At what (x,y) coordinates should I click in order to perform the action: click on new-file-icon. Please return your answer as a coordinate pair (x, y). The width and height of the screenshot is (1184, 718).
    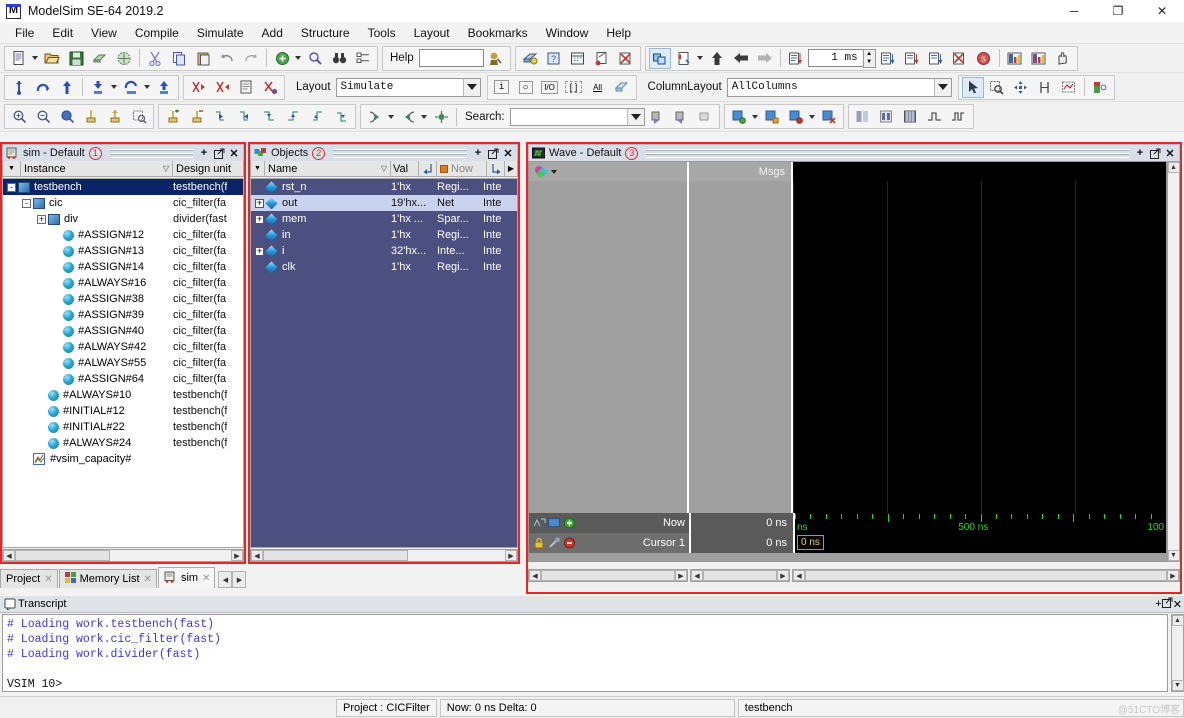
    Looking at the image, I should click on (19, 58).